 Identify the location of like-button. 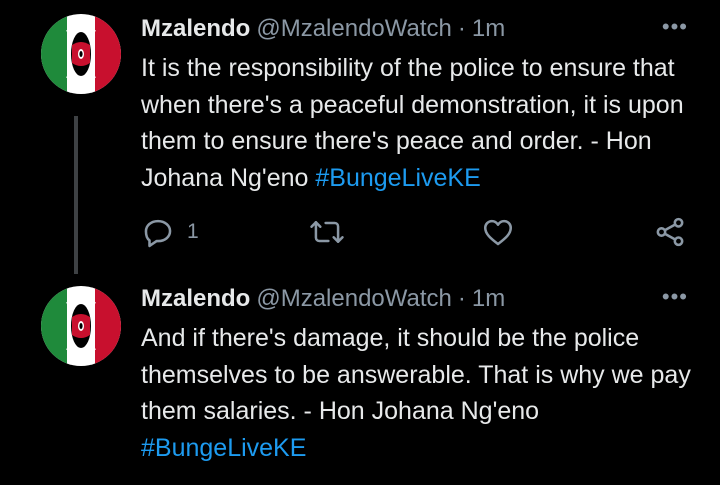
(498, 232).